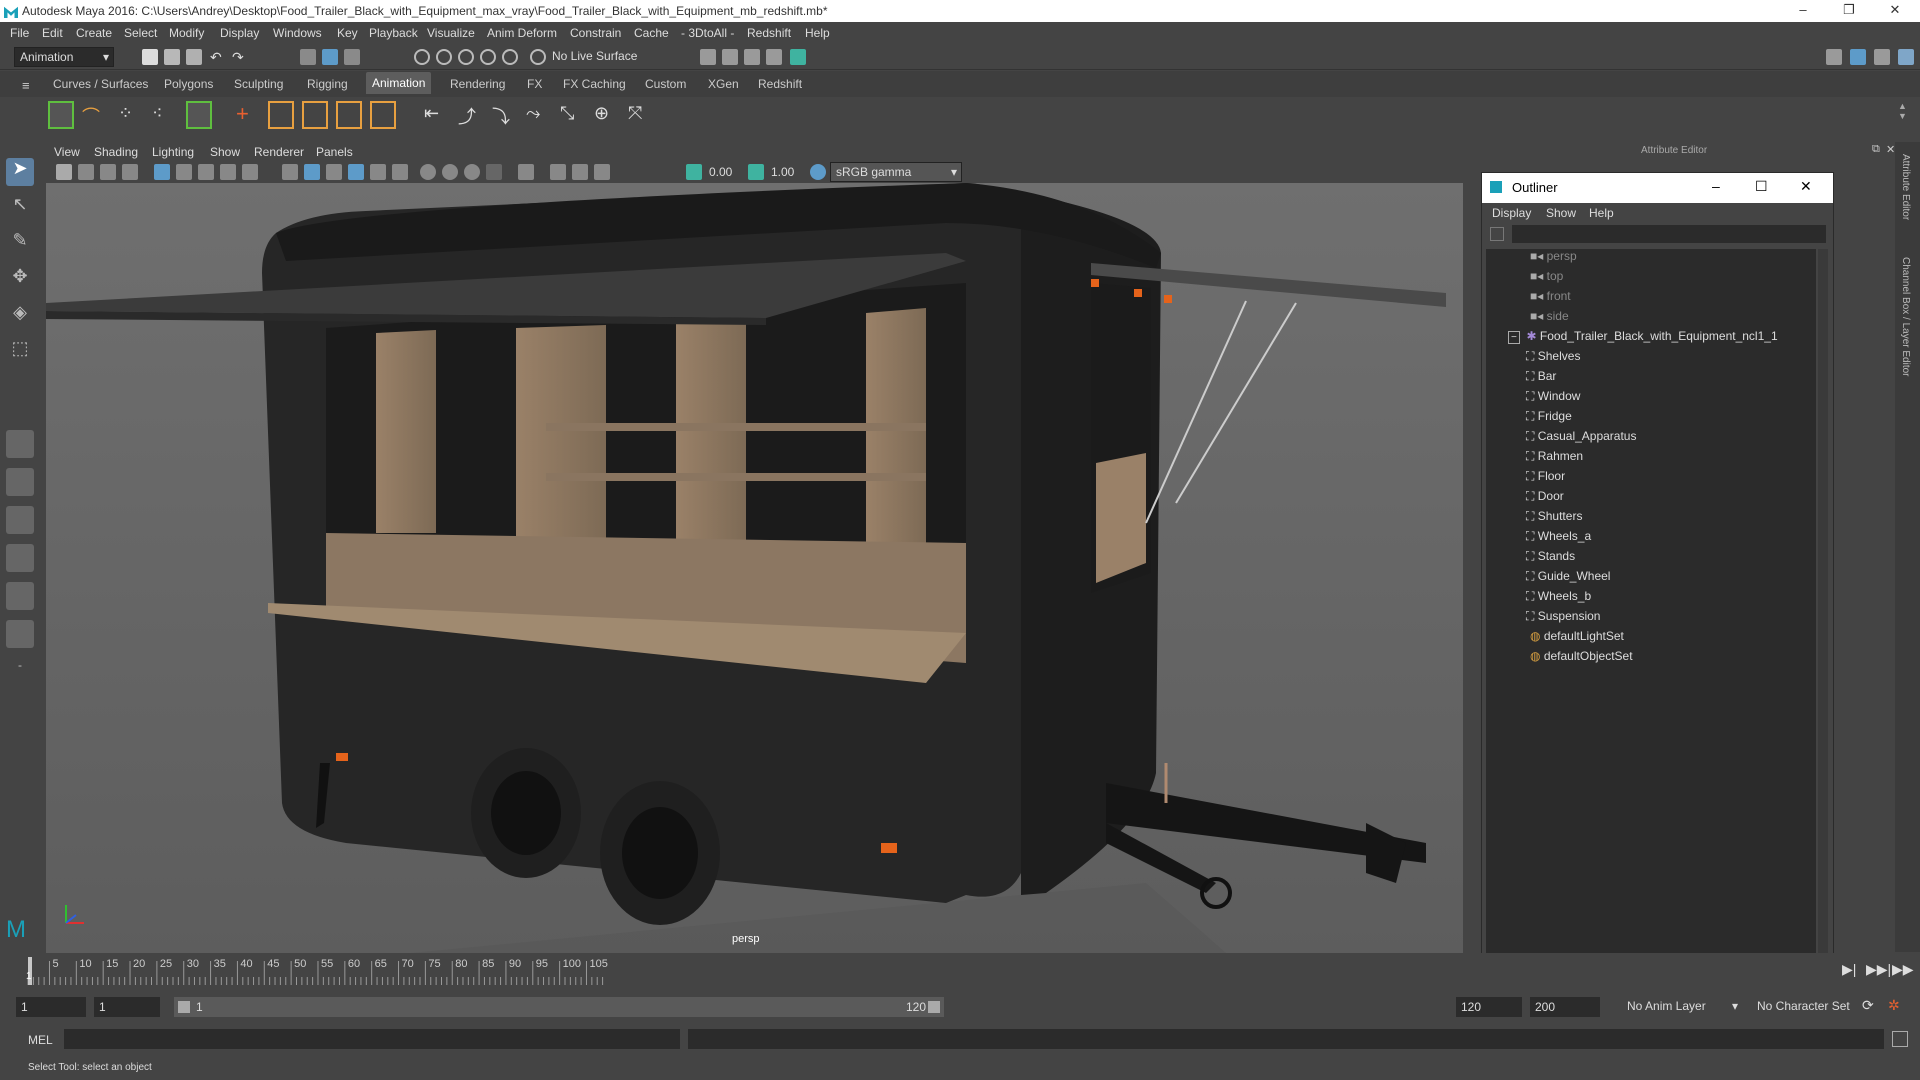 The image size is (1920, 1080). Describe the element at coordinates (774, 57) in the screenshot. I see `hypershade-icon` at that location.